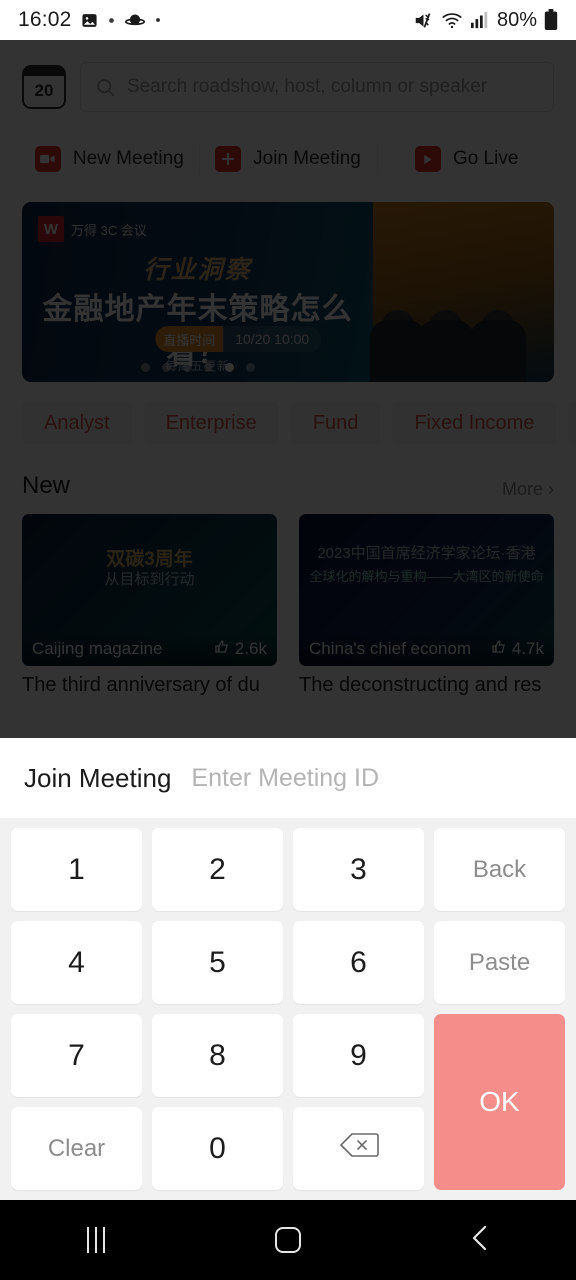 The width and height of the screenshot is (576, 1280). What do you see at coordinates (516, 19) in the screenshot?
I see `battery-percent: 80%` at bounding box center [516, 19].